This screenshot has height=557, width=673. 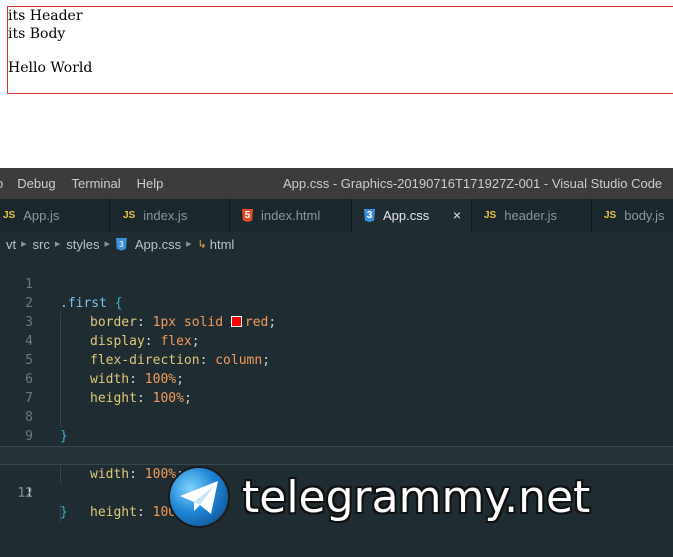 I want to click on body-text: its Body, so click(x=37, y=34).